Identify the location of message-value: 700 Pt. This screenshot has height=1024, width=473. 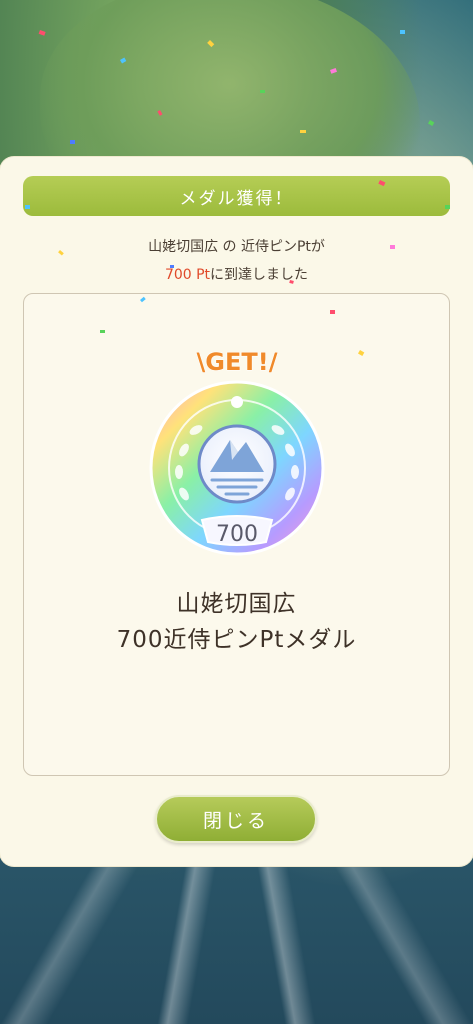
(187, 275).